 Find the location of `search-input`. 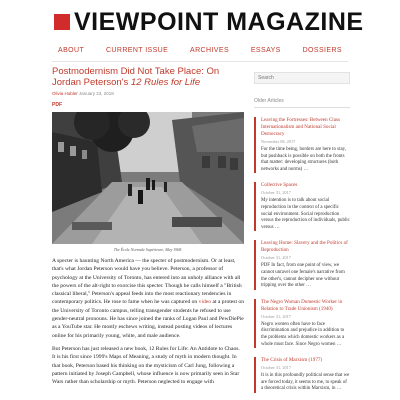

search-input is located at coordinates (302, 78).